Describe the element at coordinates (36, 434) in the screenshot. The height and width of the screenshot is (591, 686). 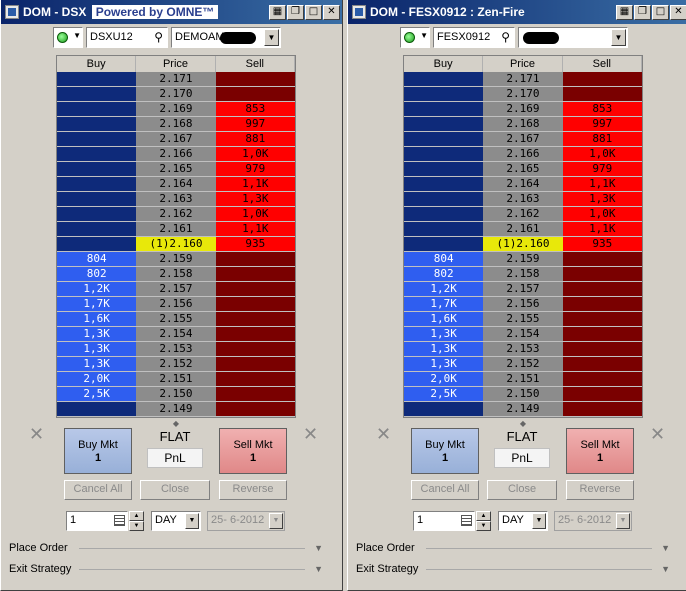
I see `cancel-buy-orders-icon: ✕` at that location.